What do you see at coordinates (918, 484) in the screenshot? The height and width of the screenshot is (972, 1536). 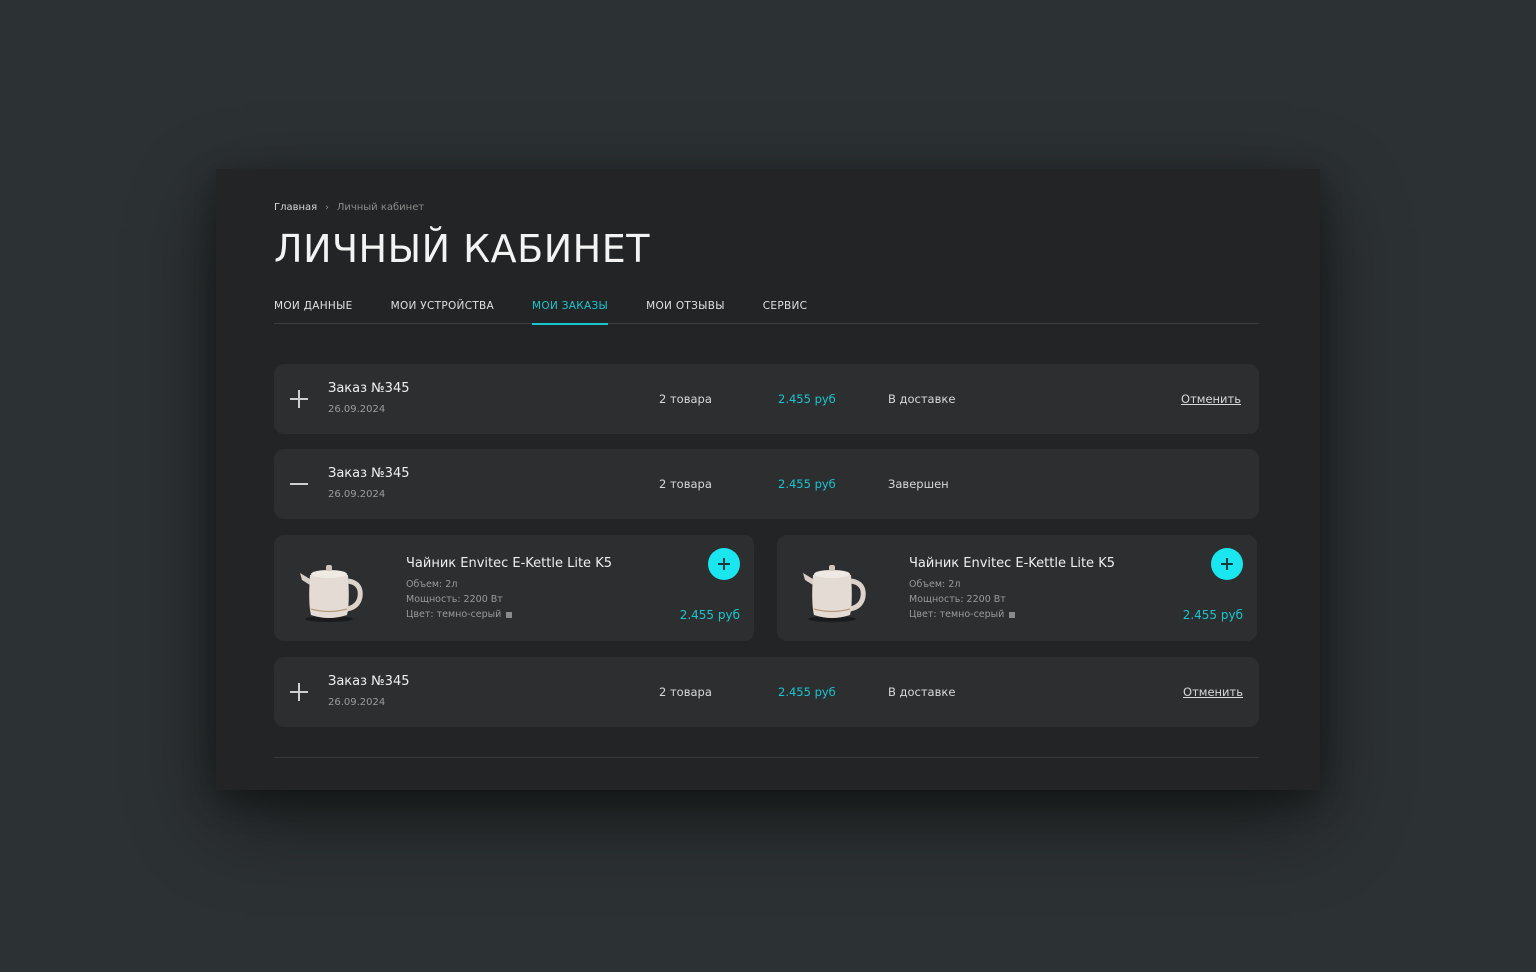 I see `order-status: Завершен` at bounding box center [918, 484].